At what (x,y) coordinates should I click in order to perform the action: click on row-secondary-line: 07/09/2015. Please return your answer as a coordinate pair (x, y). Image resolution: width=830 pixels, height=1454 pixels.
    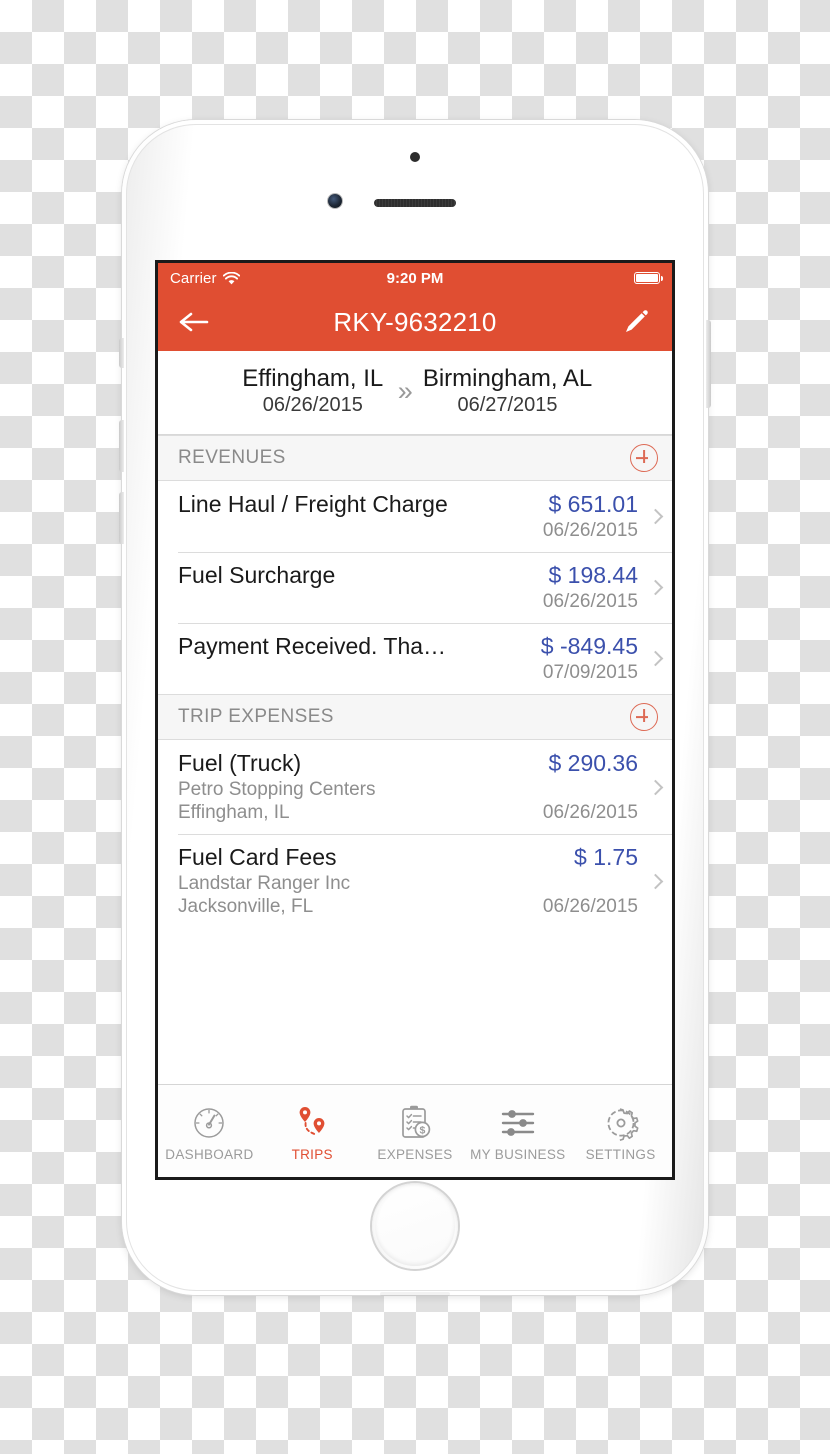
    Looking at the image, I should click on (408, 673).